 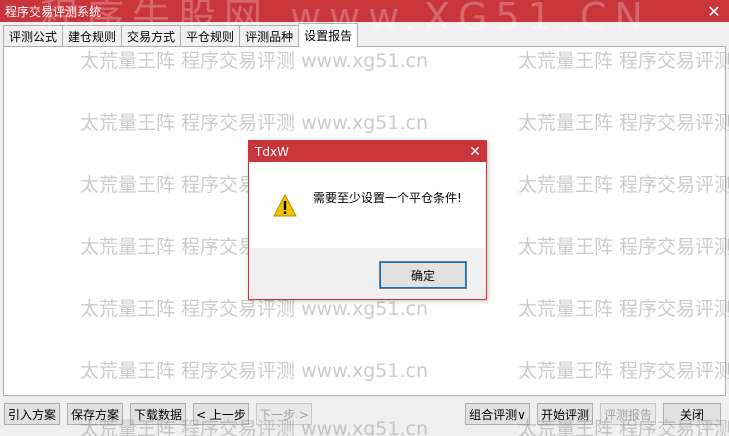 I want to click on next-step-button: 下一步 >, so click(x=284, y=414).